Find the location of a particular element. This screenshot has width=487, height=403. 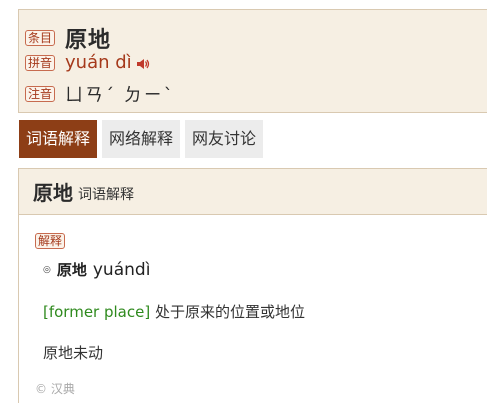

tab-user-discussion: 网友讨论 is located at coordinates (224, 139).